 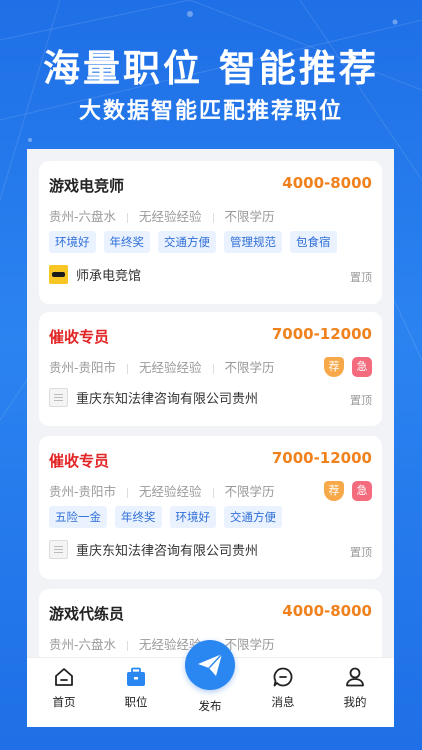 I want to click on tab-publish-label: 发布, so click(x=210, y=706).